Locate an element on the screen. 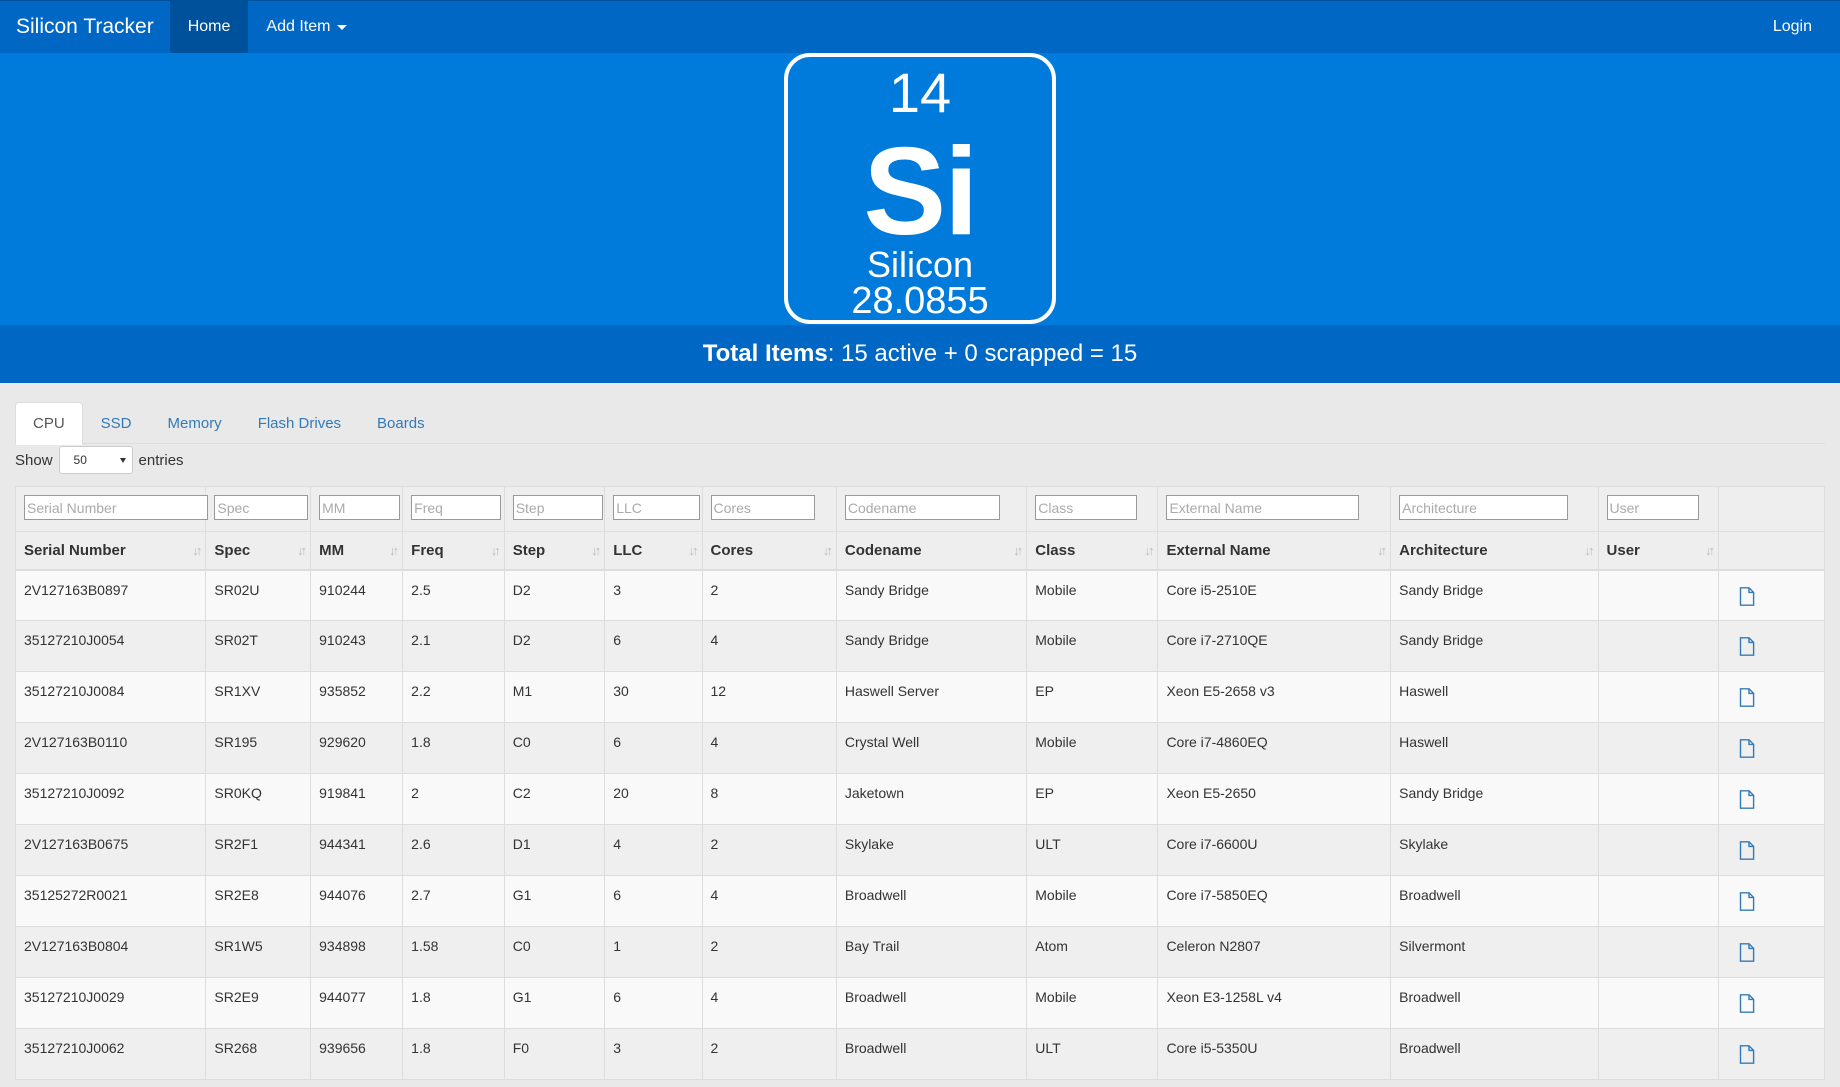 The width and height of the screenshot is (1840, 1087). table-cell-class: EP is located at coordinates (1092, 697).